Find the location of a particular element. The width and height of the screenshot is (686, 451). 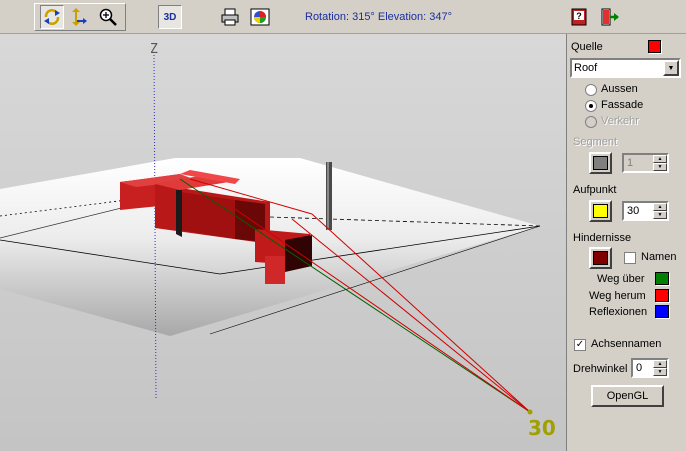

legend-reflexionen-label: Reflexionen is located at coordinates (618, 312).